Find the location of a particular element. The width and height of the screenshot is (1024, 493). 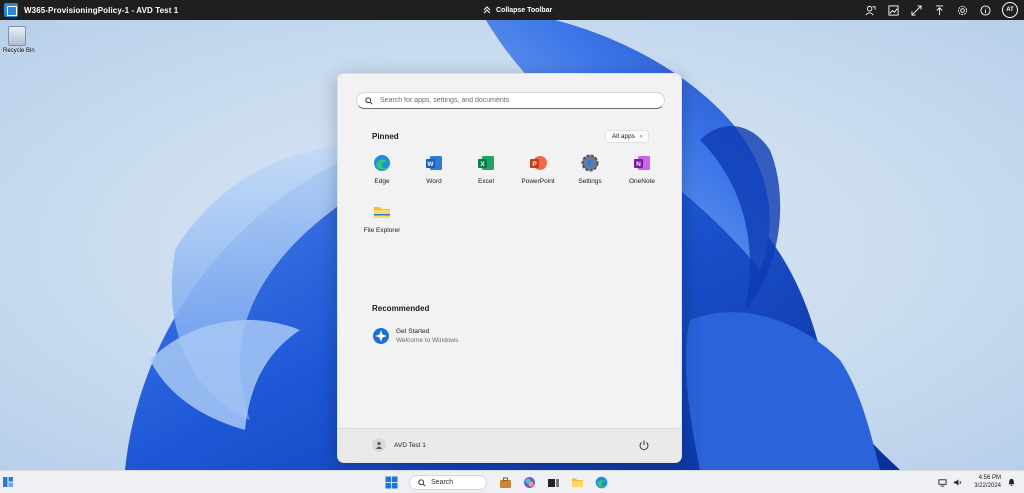

pinned-app-label: Edge is located at coordinates (382, 181).